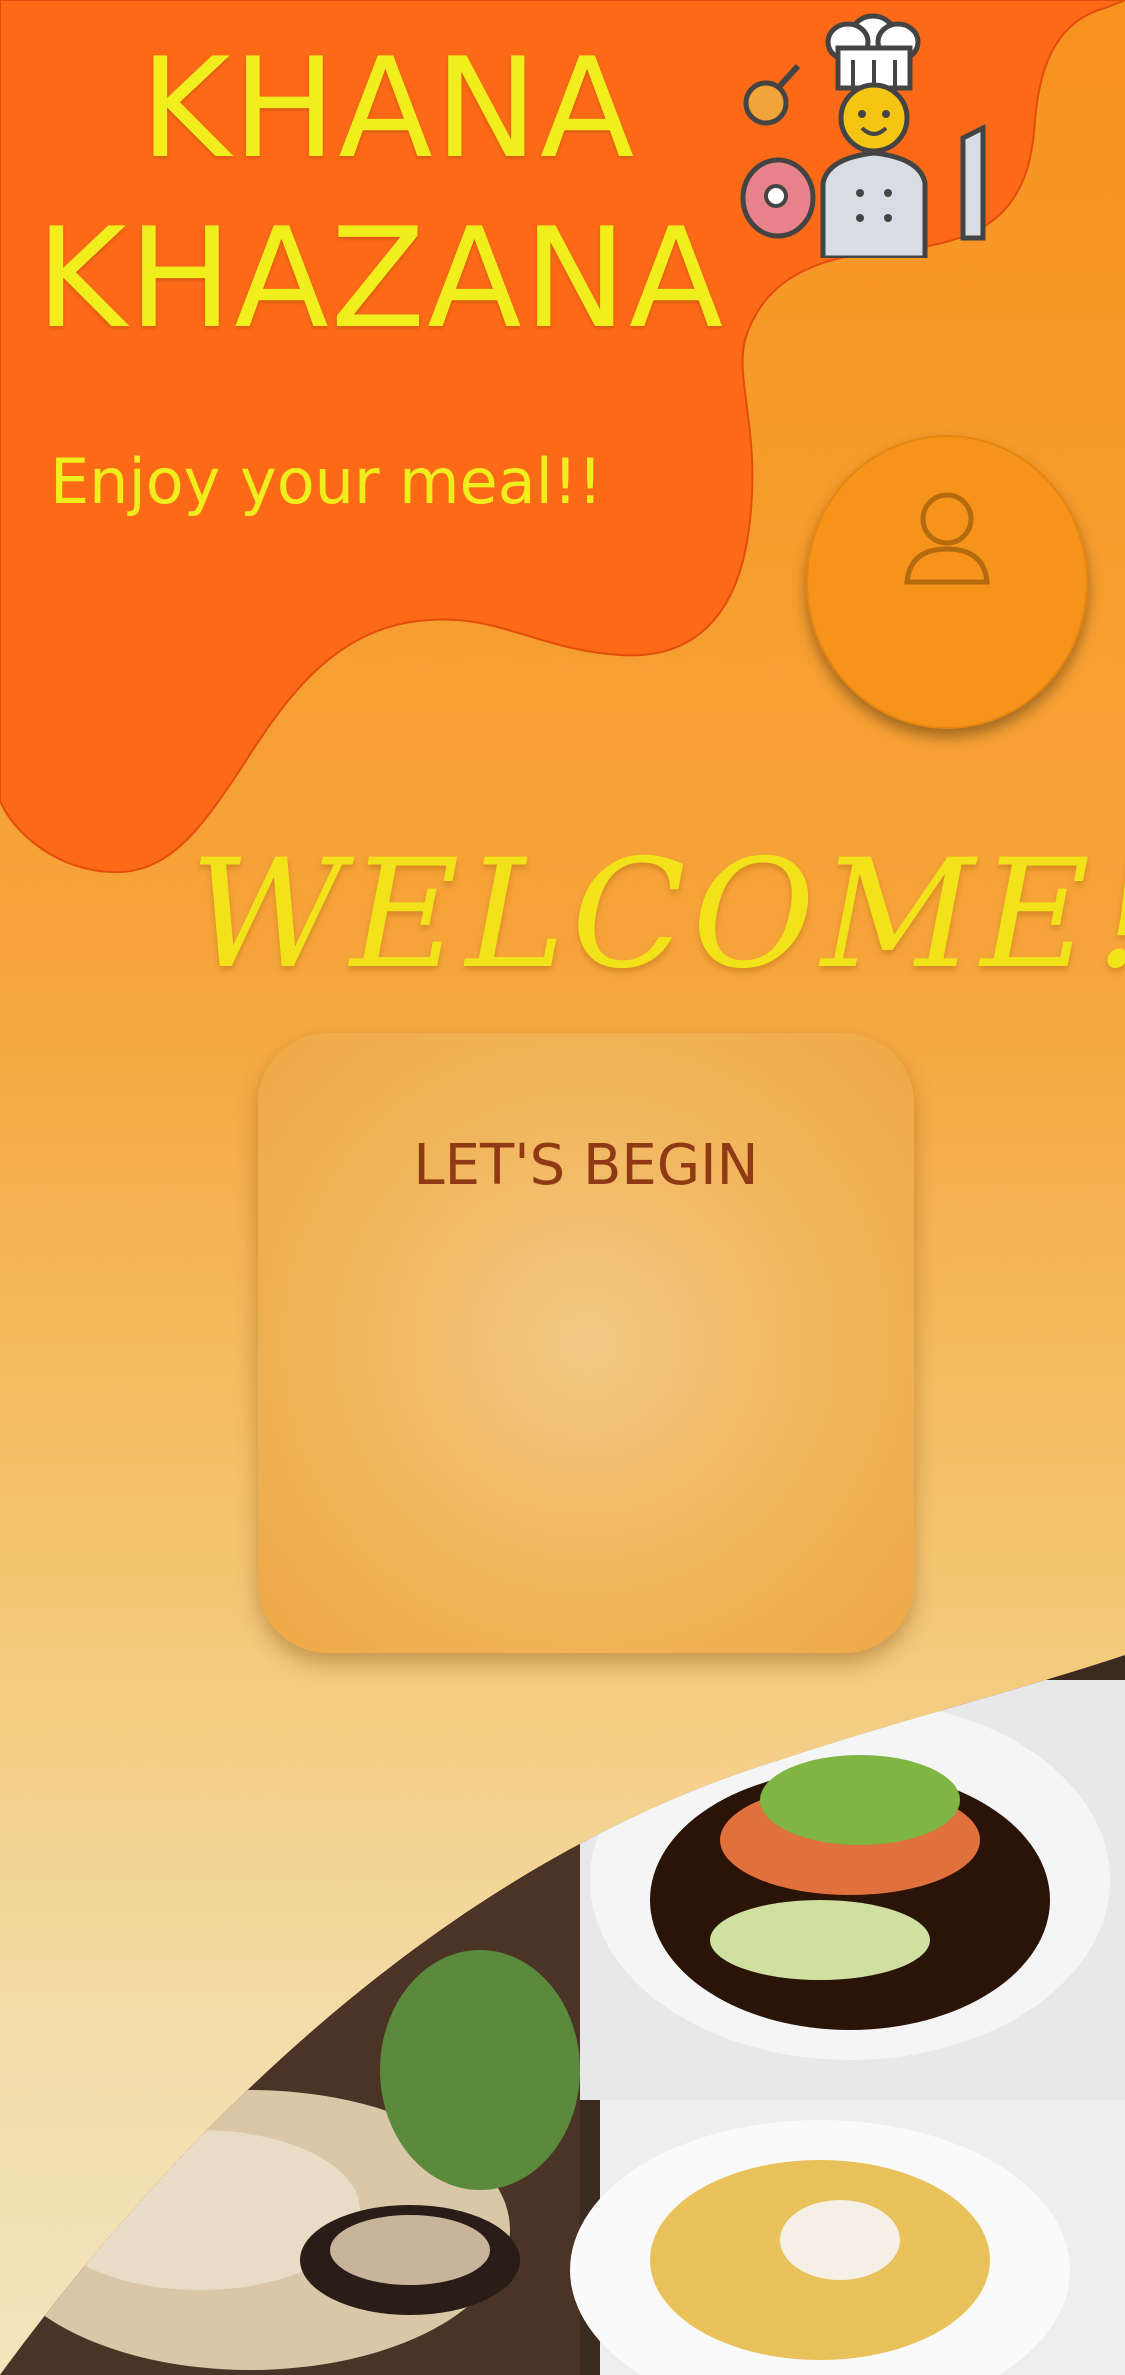 The image size is (1125, 2375). What do you see at coordinates (388, 108) in the screenshot?
I see `brand-title-line1: KHANA` at bounding box center [388, 108].